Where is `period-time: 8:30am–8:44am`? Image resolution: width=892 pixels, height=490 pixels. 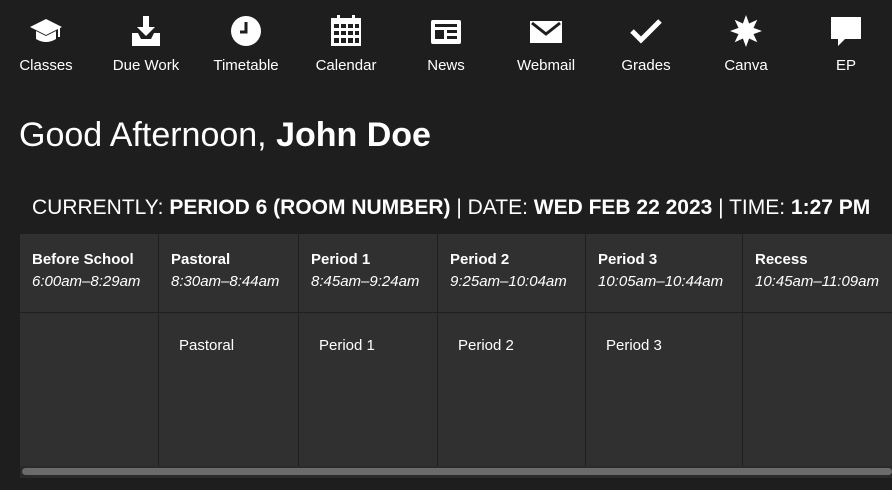
period-time: 8:30am–8:44am is located at coordinates (225, 281).